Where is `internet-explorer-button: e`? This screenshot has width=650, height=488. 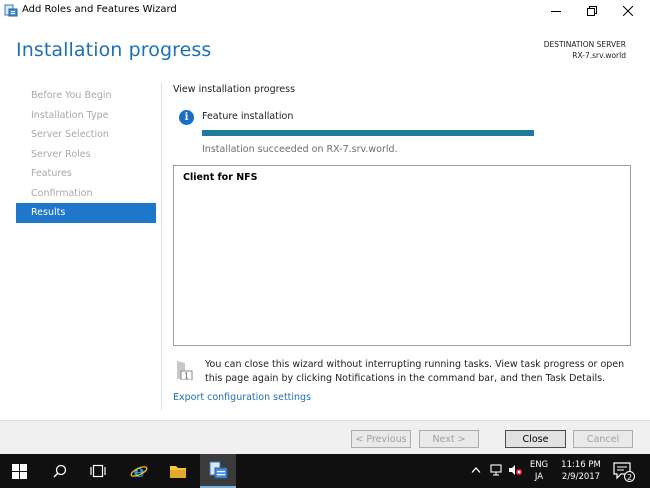 internet-explorer-button: e is located at coordinates (139, 471).